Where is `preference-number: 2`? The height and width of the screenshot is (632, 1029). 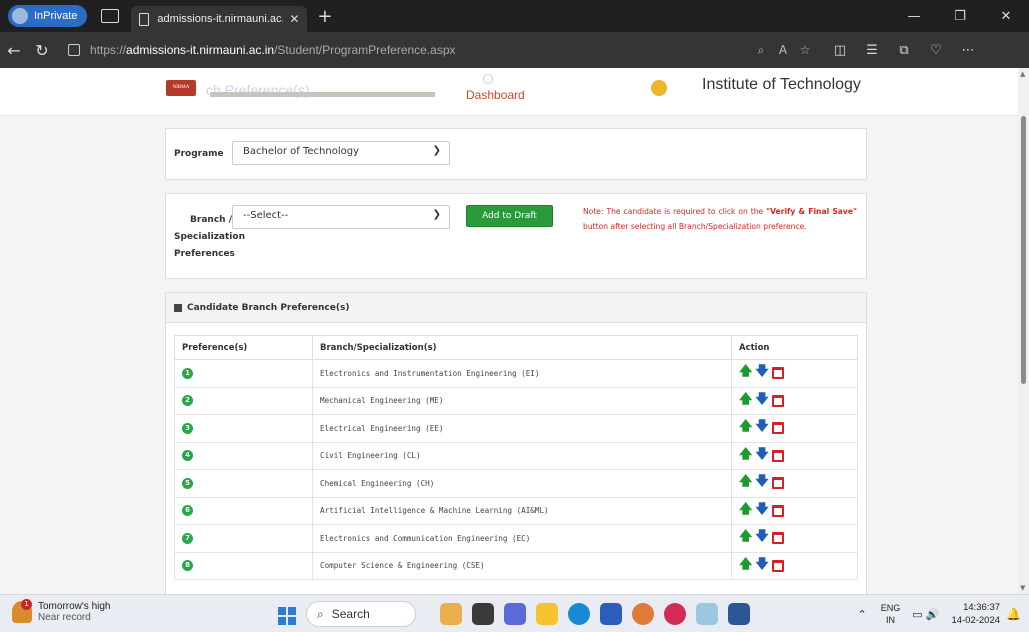
preference-number: 2 is located at coordinates (243, 400).